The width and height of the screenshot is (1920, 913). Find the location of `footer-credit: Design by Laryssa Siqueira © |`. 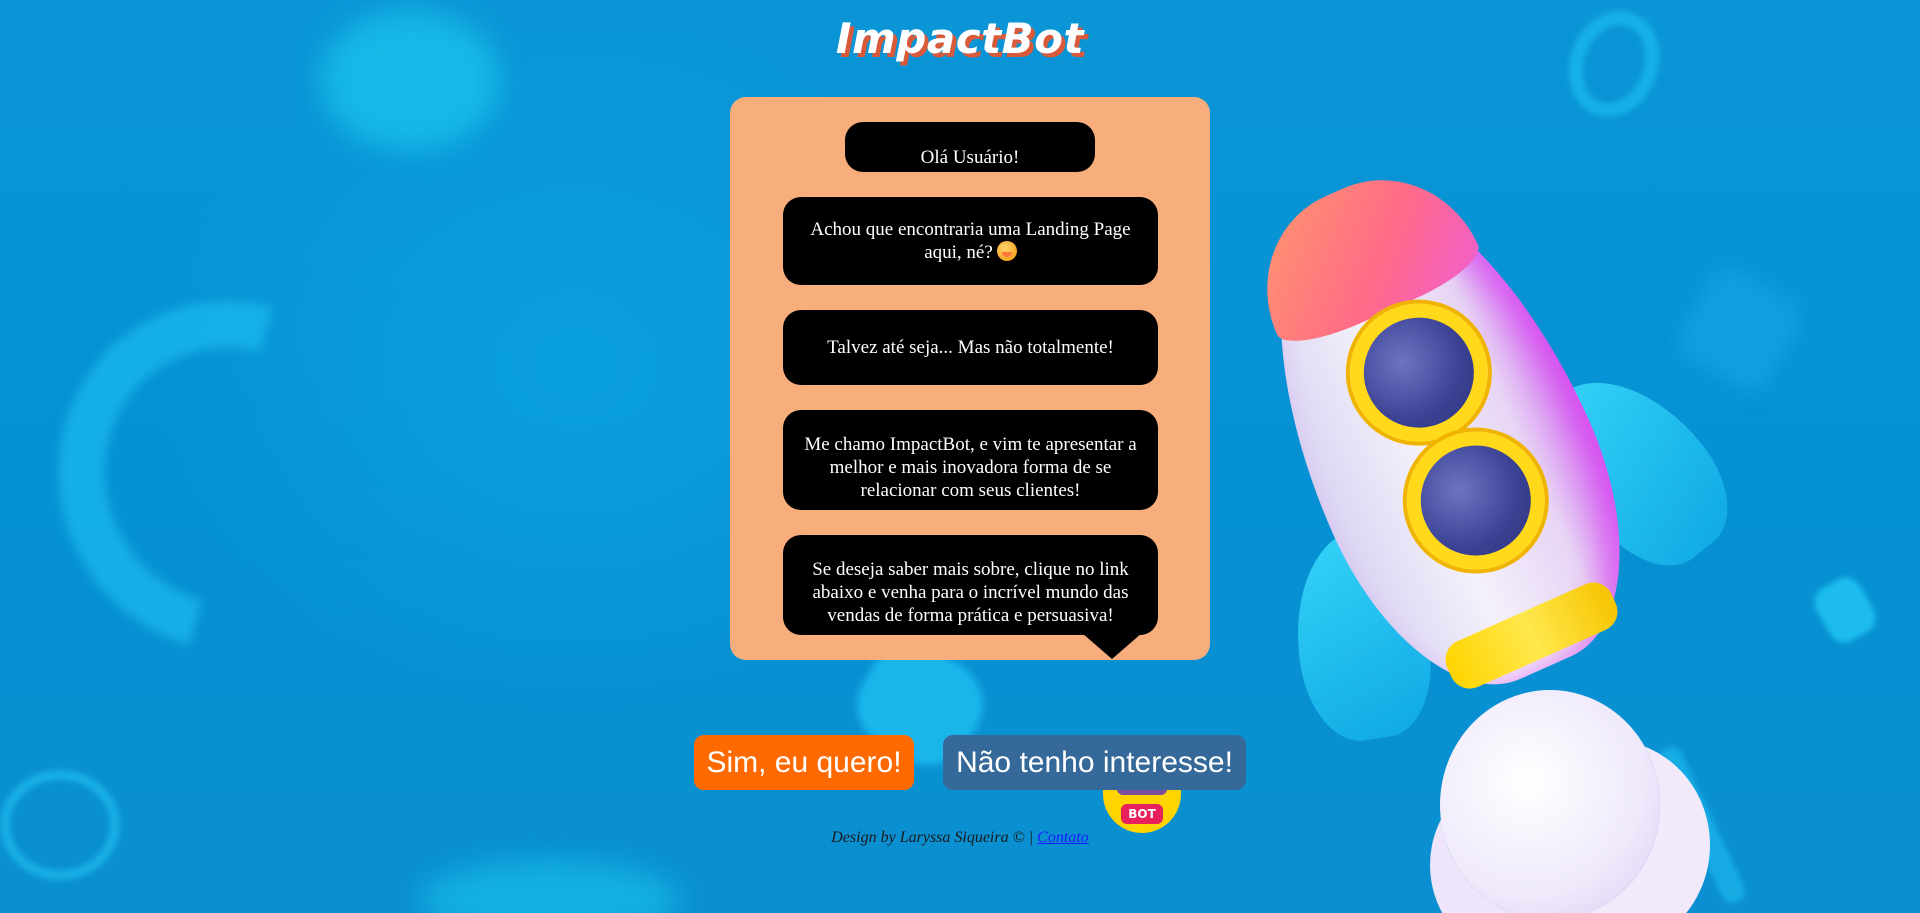

footer-credit: Design by Laryssa Siqueira © | is located at coordinates (932, 837).